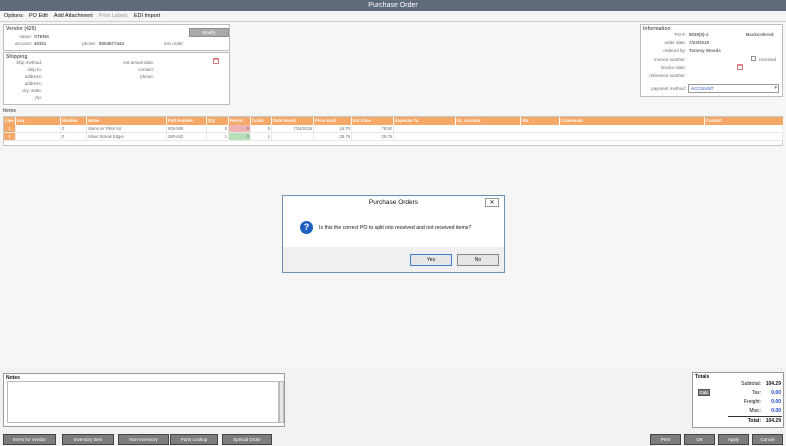 This screenshot has height=446, width=786. What do you see at coordinates (393, 203) in the screenshot?
I see `dialog-title: Purchase Orders` at bounding box center [393, 203].